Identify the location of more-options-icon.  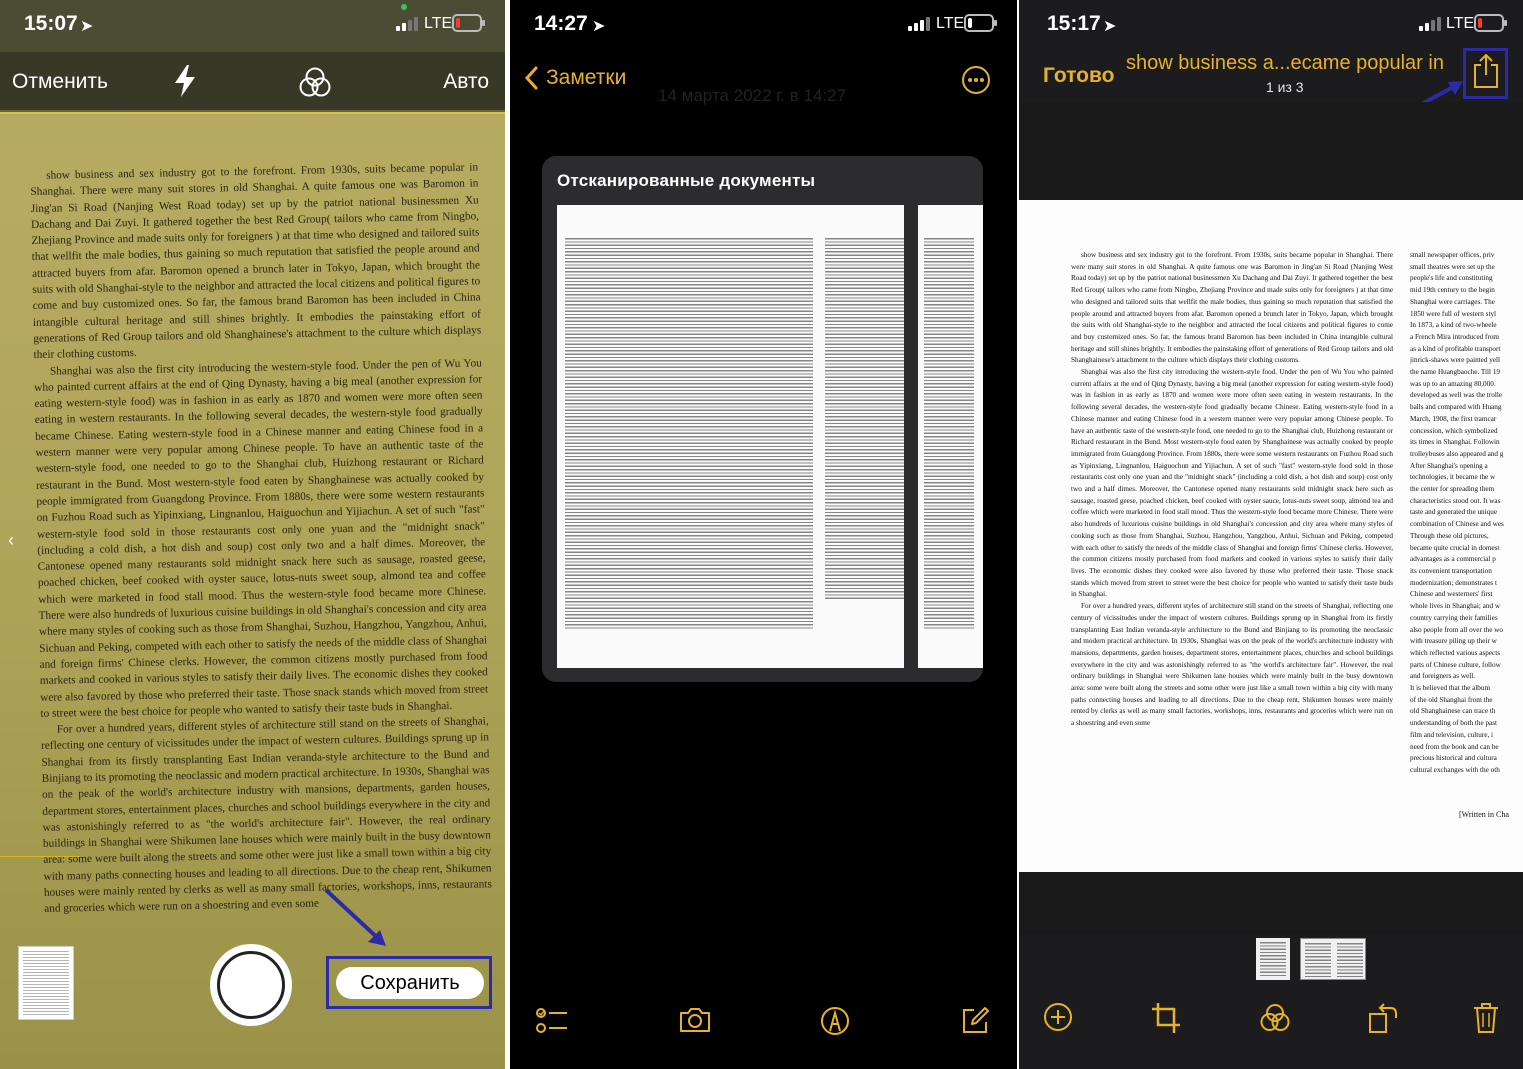
(976, 80).